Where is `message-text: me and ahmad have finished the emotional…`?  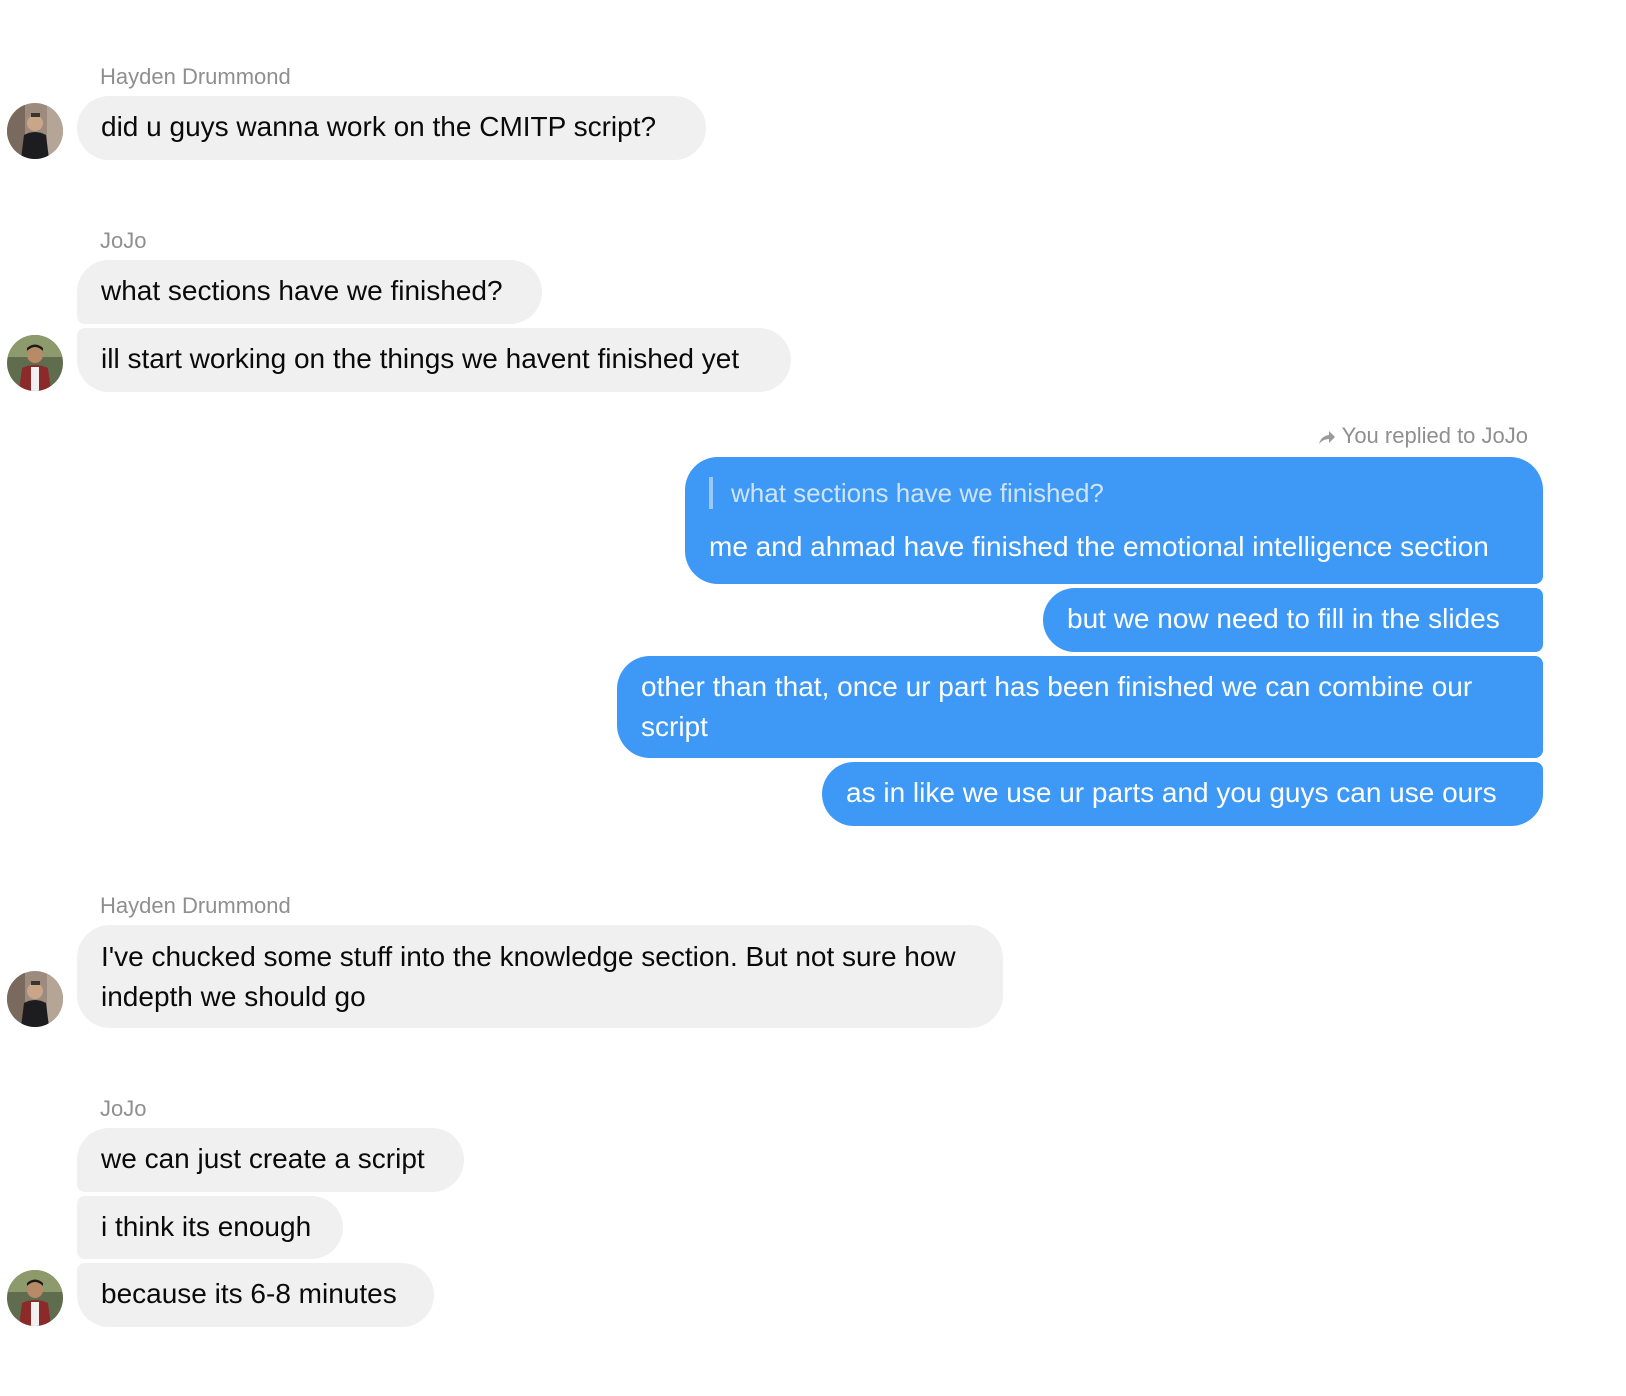
message-text: me and ahmad have finished the emotional… is located at coordinates (1099, 546).